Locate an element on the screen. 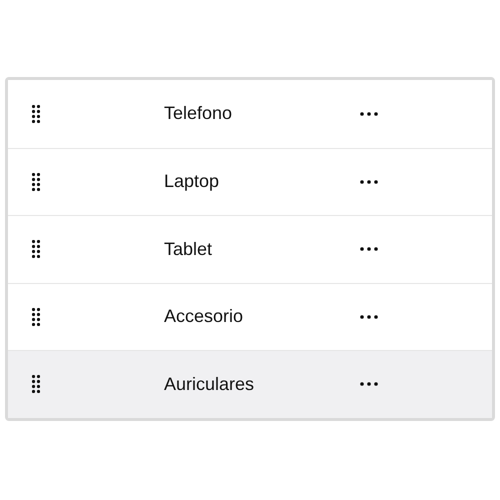 This screenshot has height=500, width=500. list-row: Auriculares is located at coordinates (250, 384).